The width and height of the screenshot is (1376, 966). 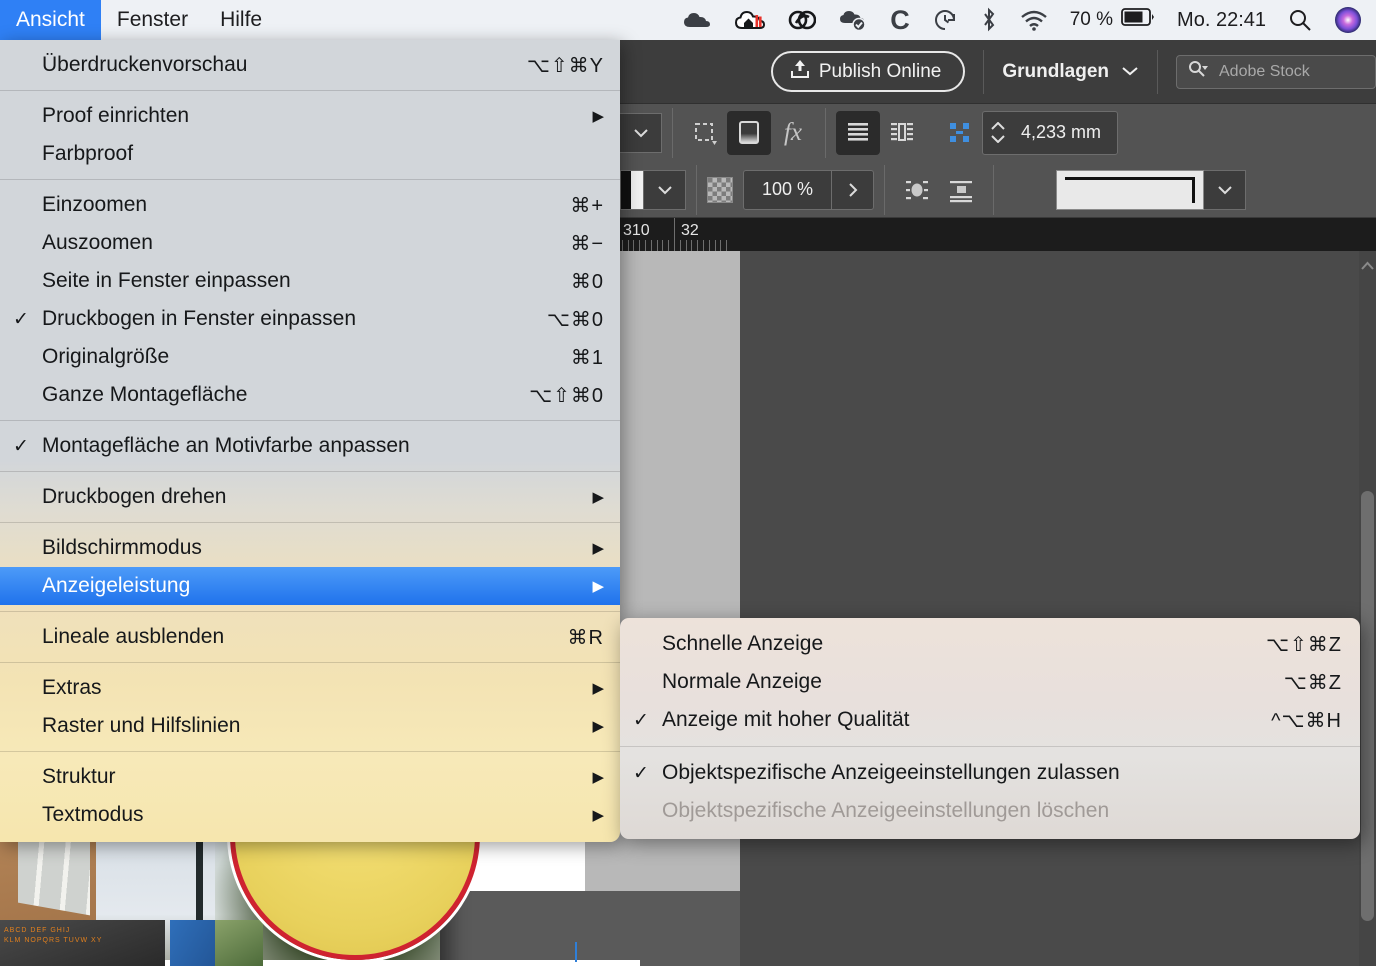 What do you see at coordinates (310, 154) in the screenshot?
I see `menu-item-farbproof: Farbproof` at bounding box center [310, 154].